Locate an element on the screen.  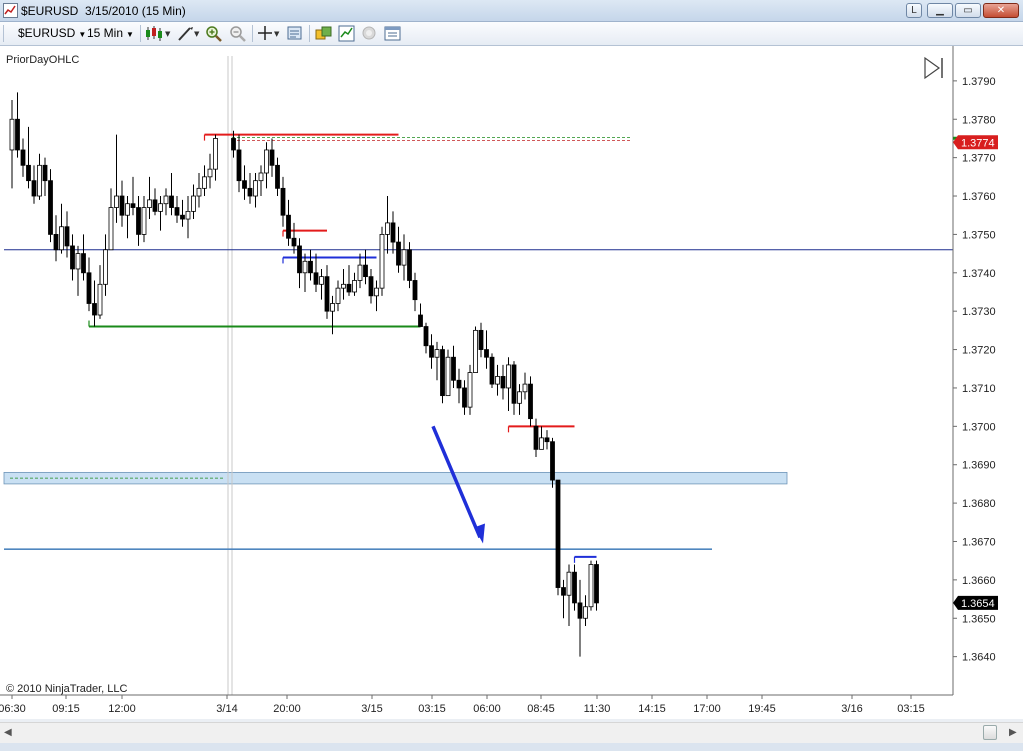
price-tick-label: 1.3680 is located at coordinates (979, 504).